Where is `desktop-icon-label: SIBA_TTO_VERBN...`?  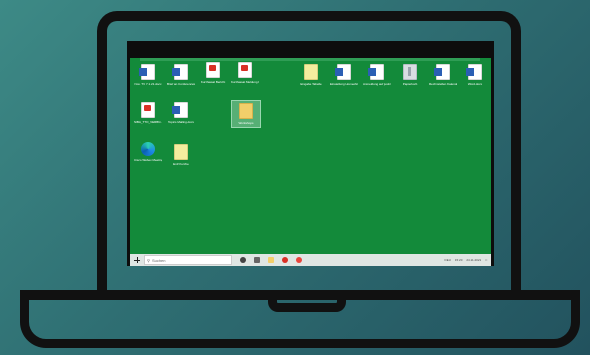
desktop-icon-label: SIBA_TTO_VERBN... is located at coordinates (148, 122).